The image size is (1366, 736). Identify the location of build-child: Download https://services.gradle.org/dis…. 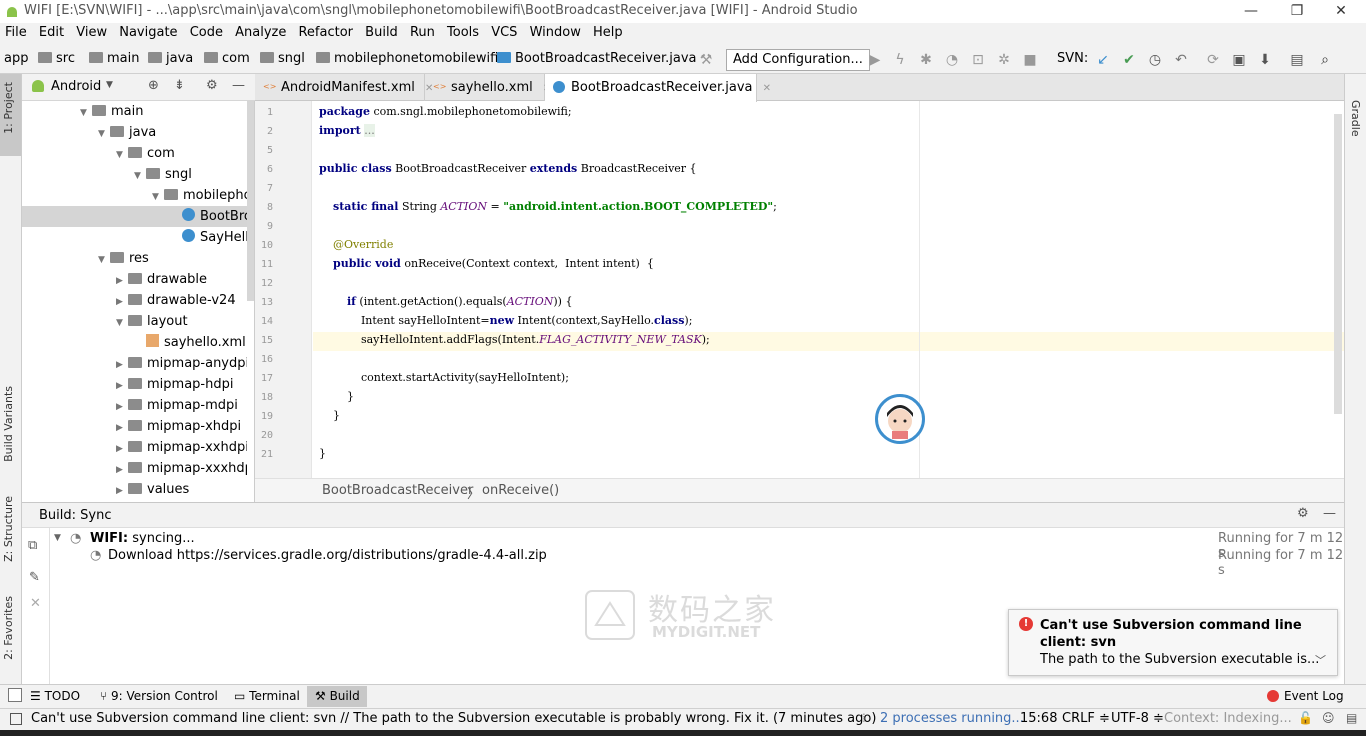
(327, 555).